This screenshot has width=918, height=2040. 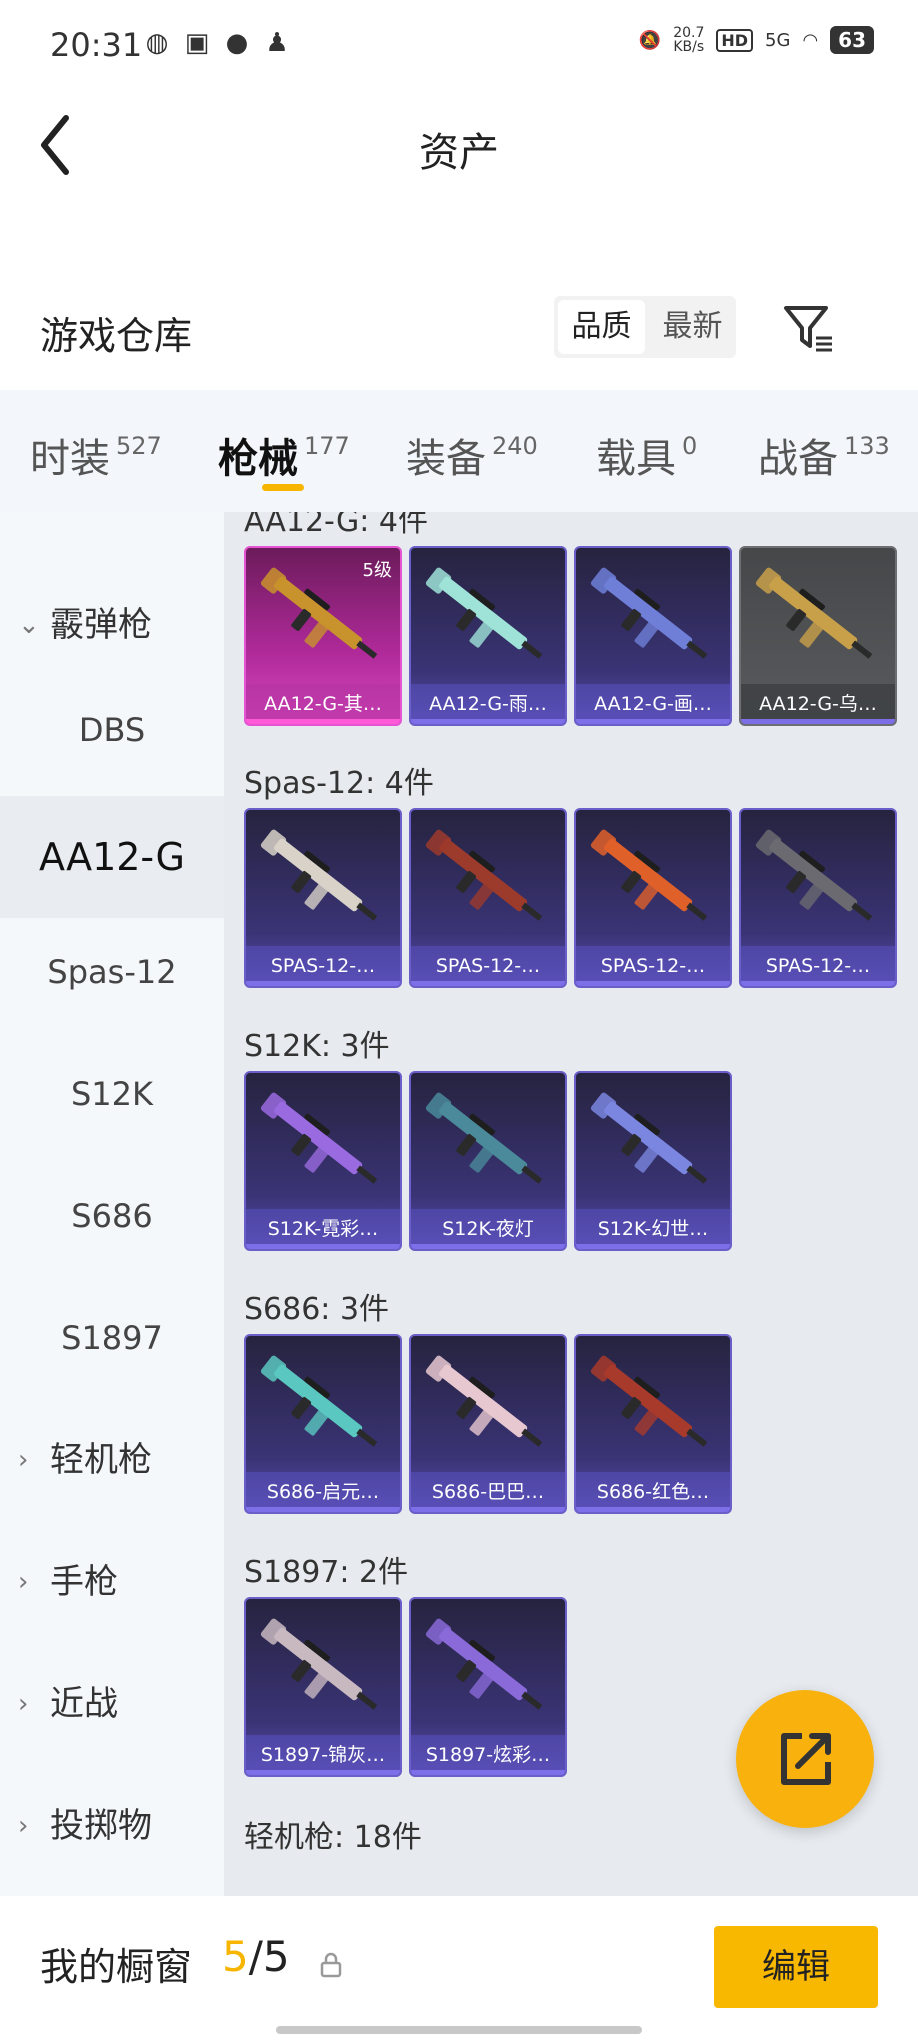 What do you see at coordinates (689, 40) in the screenshot?
I see `net-speed: 20.7 KB/s` at bounding box center [689, 40].